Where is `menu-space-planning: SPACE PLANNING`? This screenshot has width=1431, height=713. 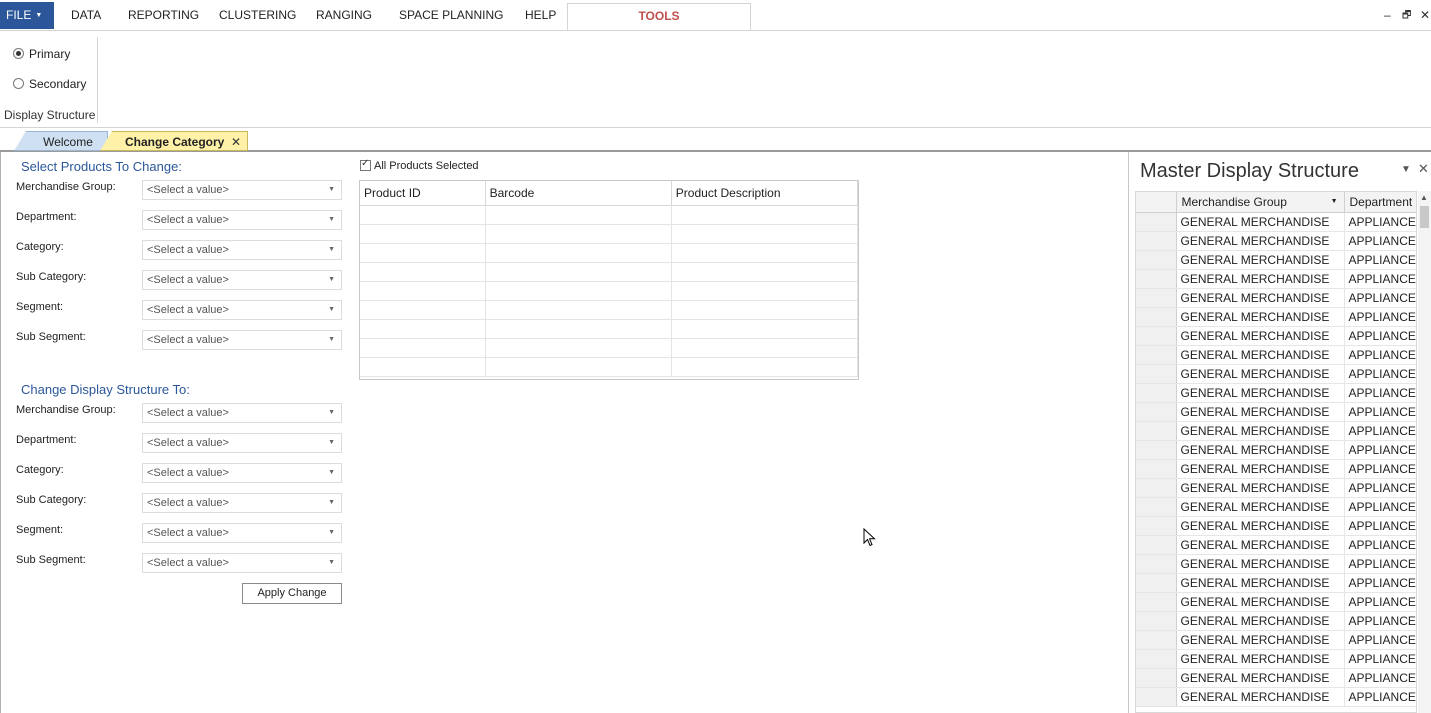
menu-space-planning: SPACE PLANNING is located at coordinates (451, 15).